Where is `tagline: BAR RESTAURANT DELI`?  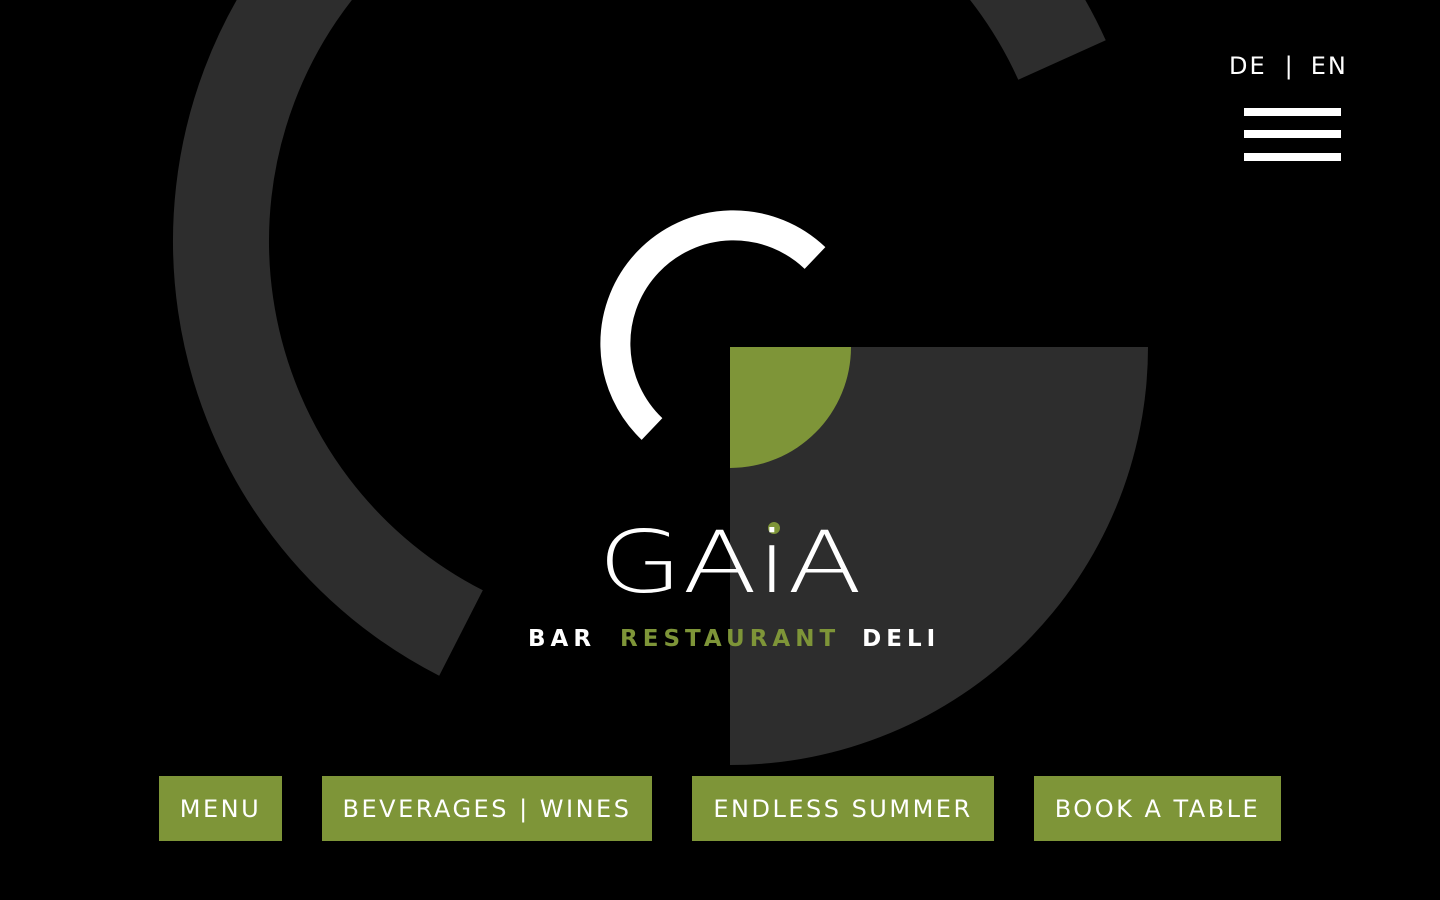
tagline: BAR RESTAURANT DELI is located at coordinates (734, 639).